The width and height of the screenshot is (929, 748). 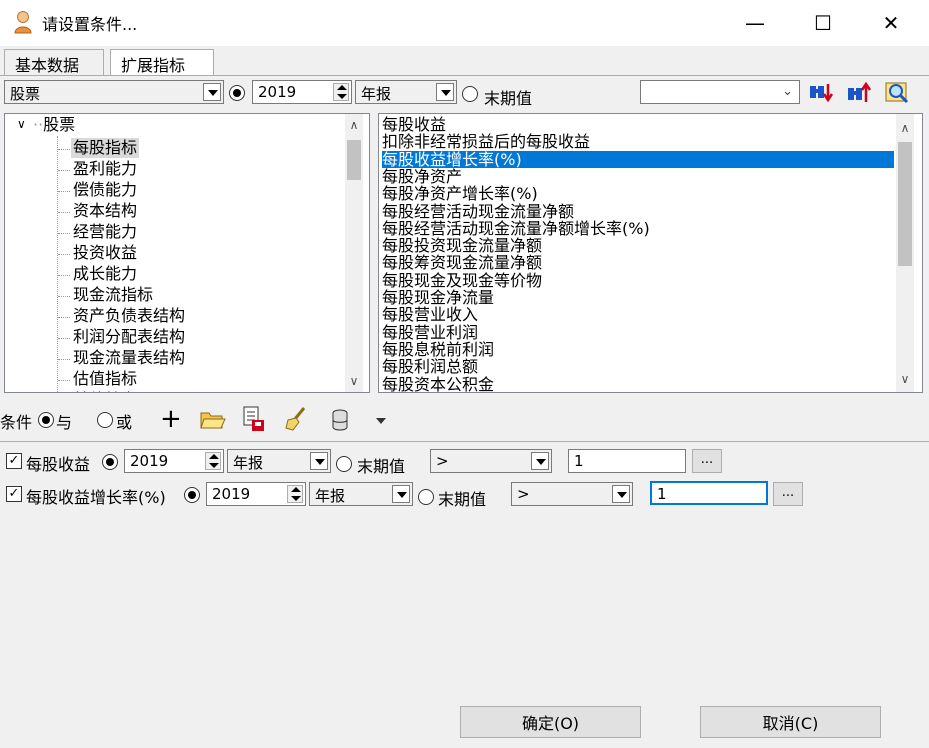 I want to click on tree-item: 其他特定, so click(x=105, y=391).